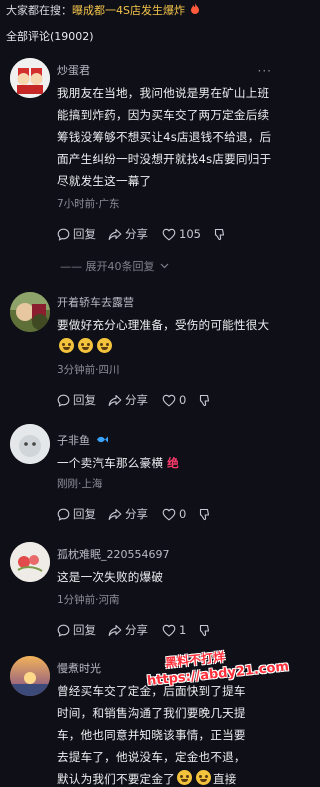 This screenshot has height=787, width=320. I want to click on like-count: 105, so click(190, 234).